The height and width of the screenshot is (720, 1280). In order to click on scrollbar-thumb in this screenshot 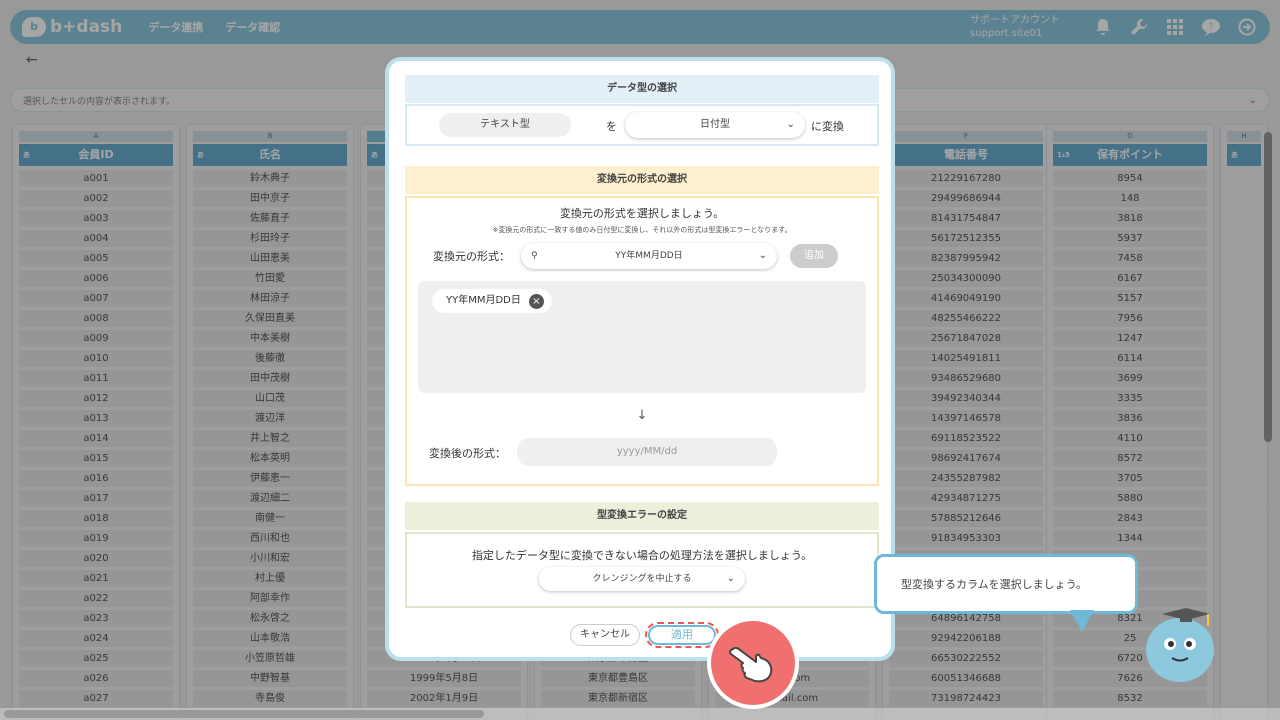, I will do `click(244, 714)`.